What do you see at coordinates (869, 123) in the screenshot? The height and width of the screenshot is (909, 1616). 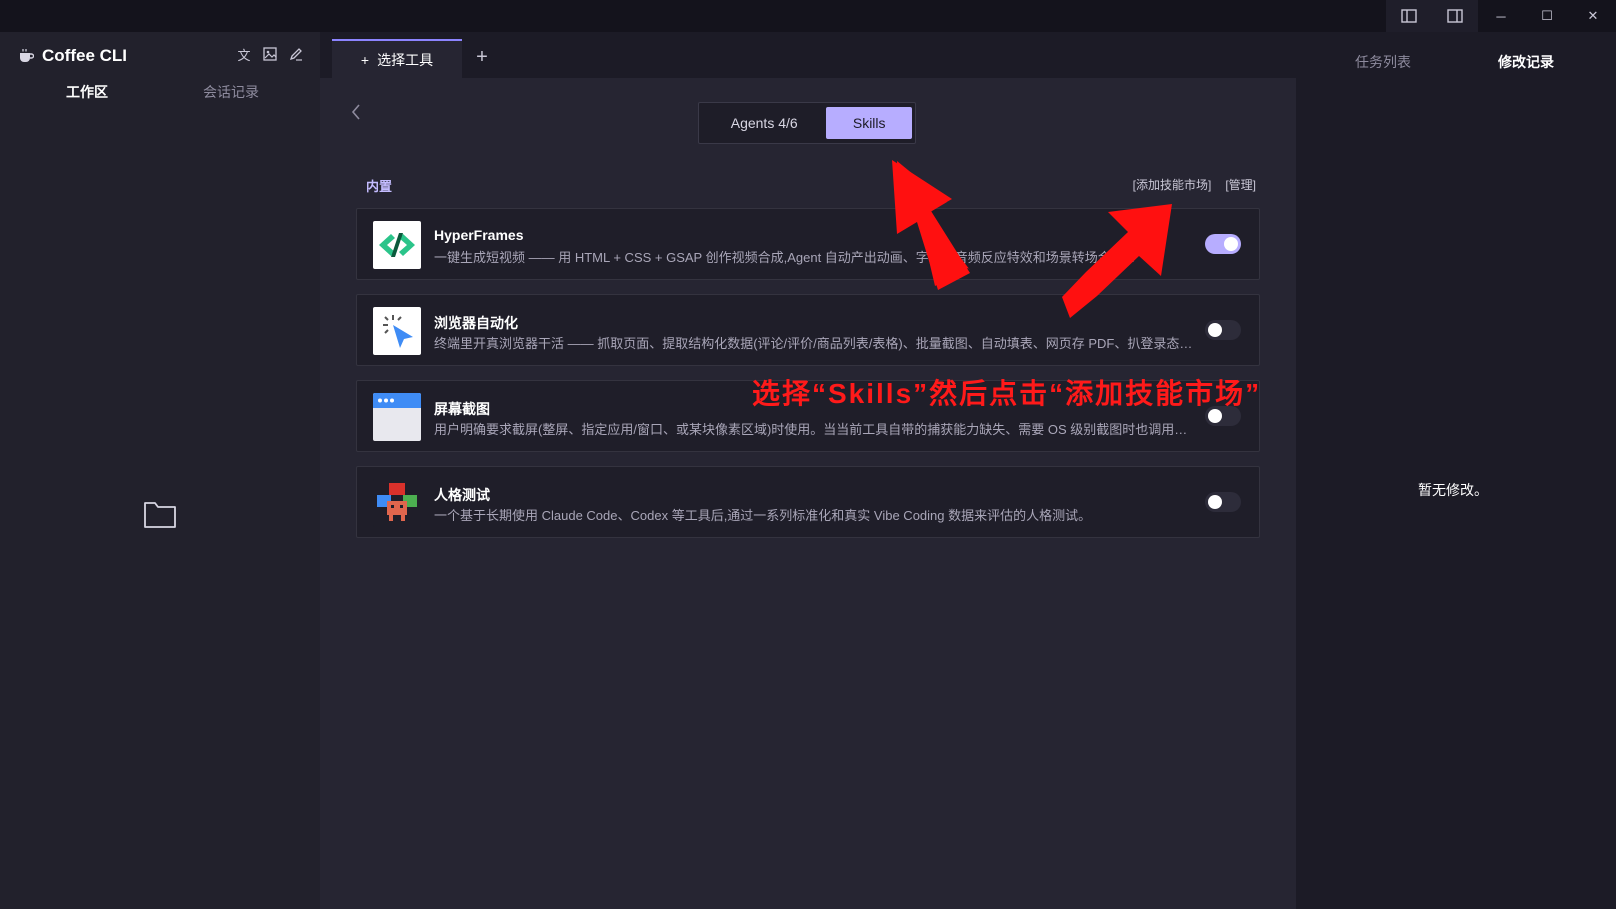 I see `skills-tab-button: Skills` at bounding box center [869, 123].